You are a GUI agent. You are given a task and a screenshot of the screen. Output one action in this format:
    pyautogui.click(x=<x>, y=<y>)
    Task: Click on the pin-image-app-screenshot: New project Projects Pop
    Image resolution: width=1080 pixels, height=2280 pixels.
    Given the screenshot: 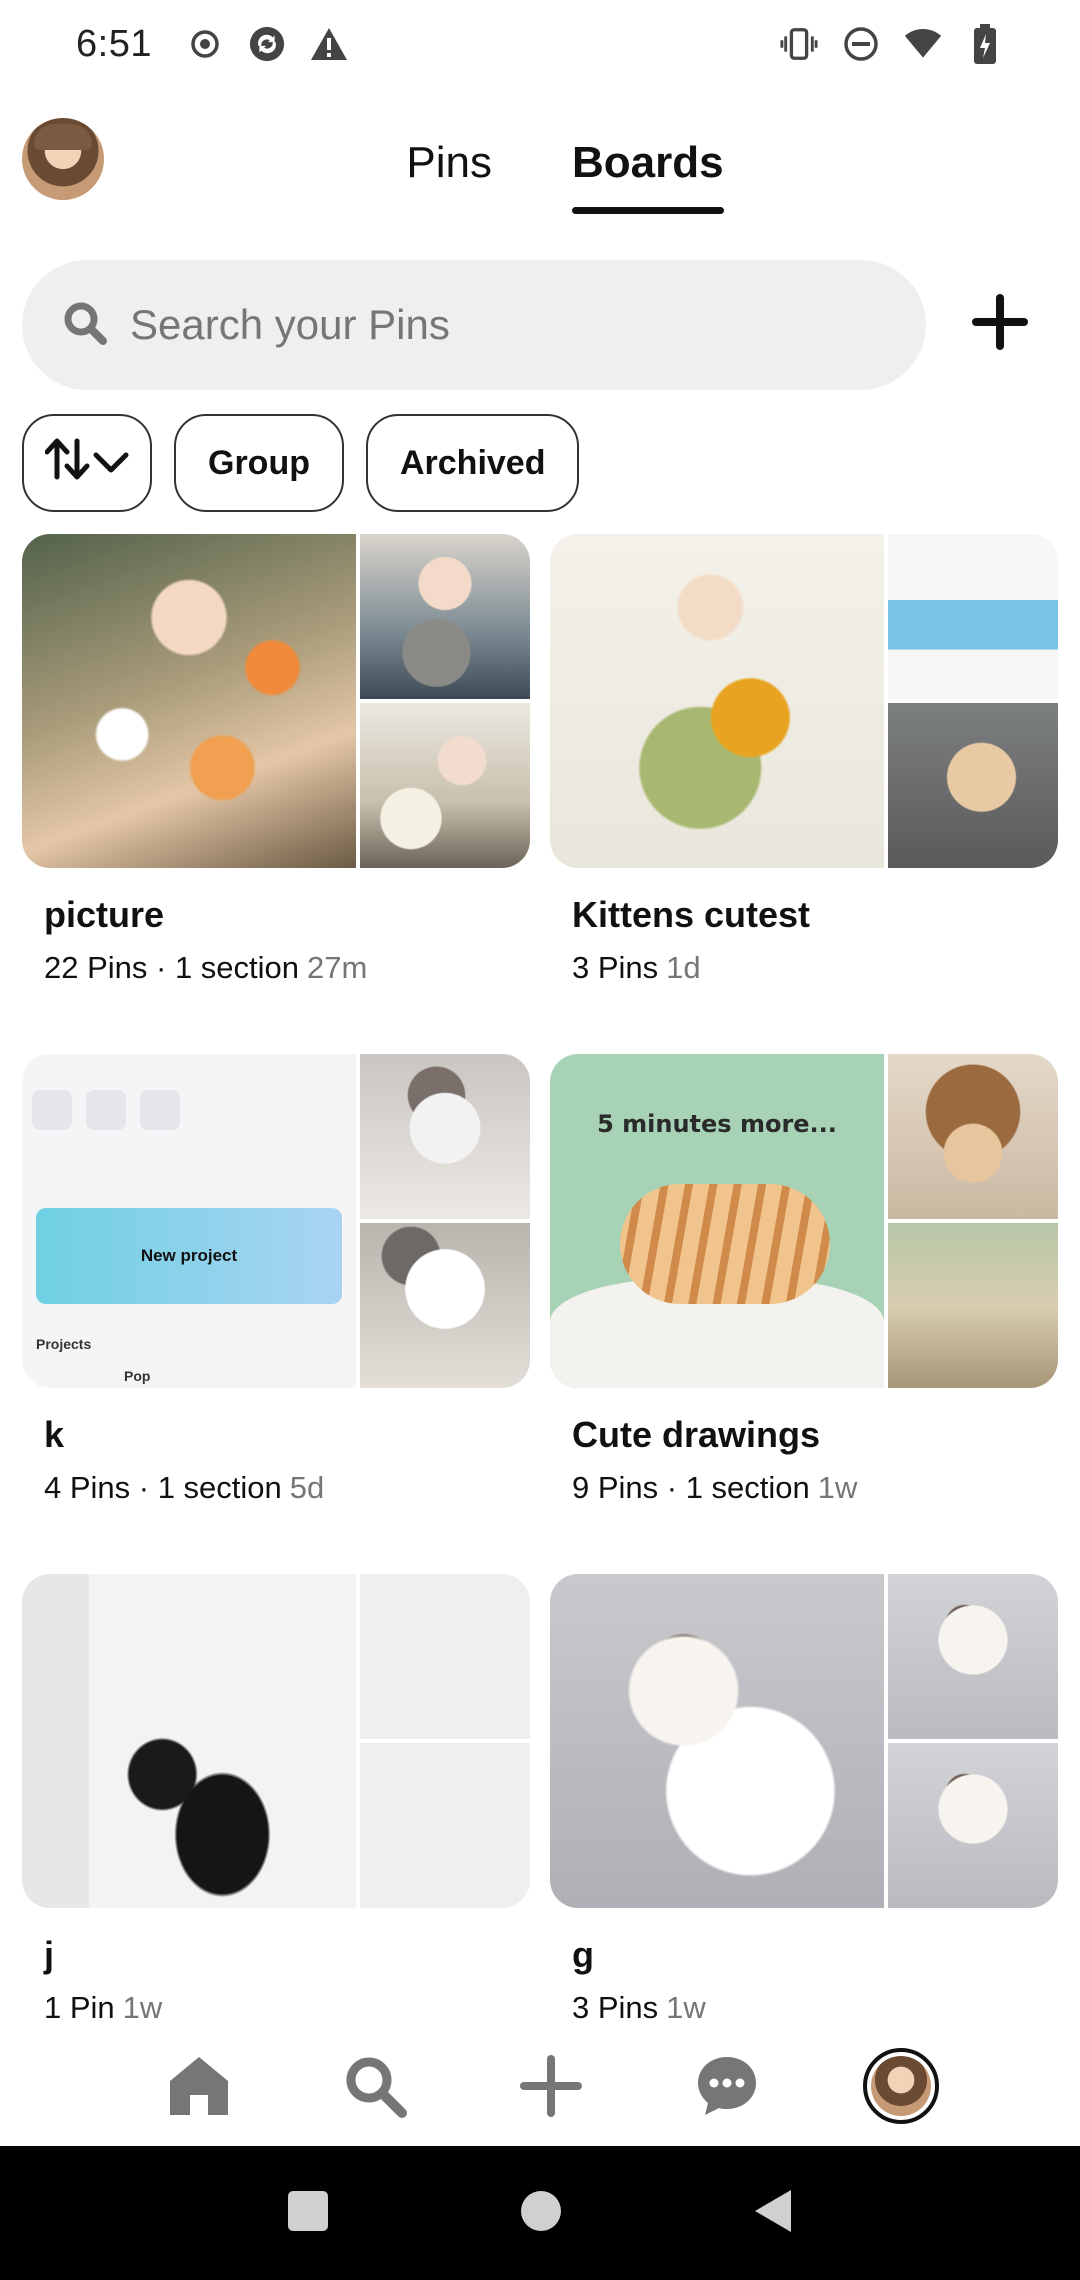 What is the action you would take?
    pyautogui.click(x=189, y=1221)
    